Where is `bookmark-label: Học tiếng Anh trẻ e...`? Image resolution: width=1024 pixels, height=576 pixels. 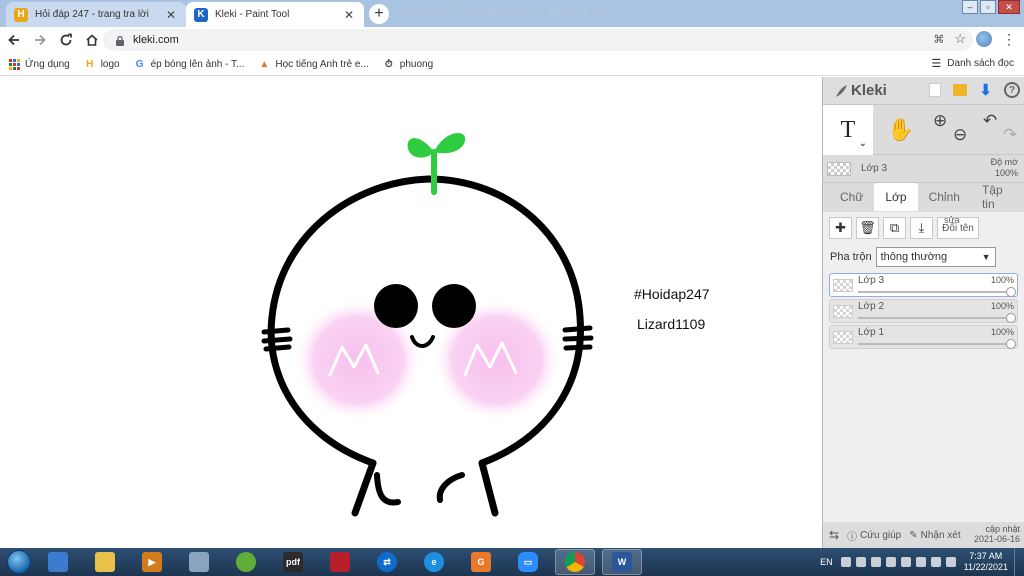
bookmark-label: Học tiếng Anh trẻ e... is located at coordinates (322, 64).